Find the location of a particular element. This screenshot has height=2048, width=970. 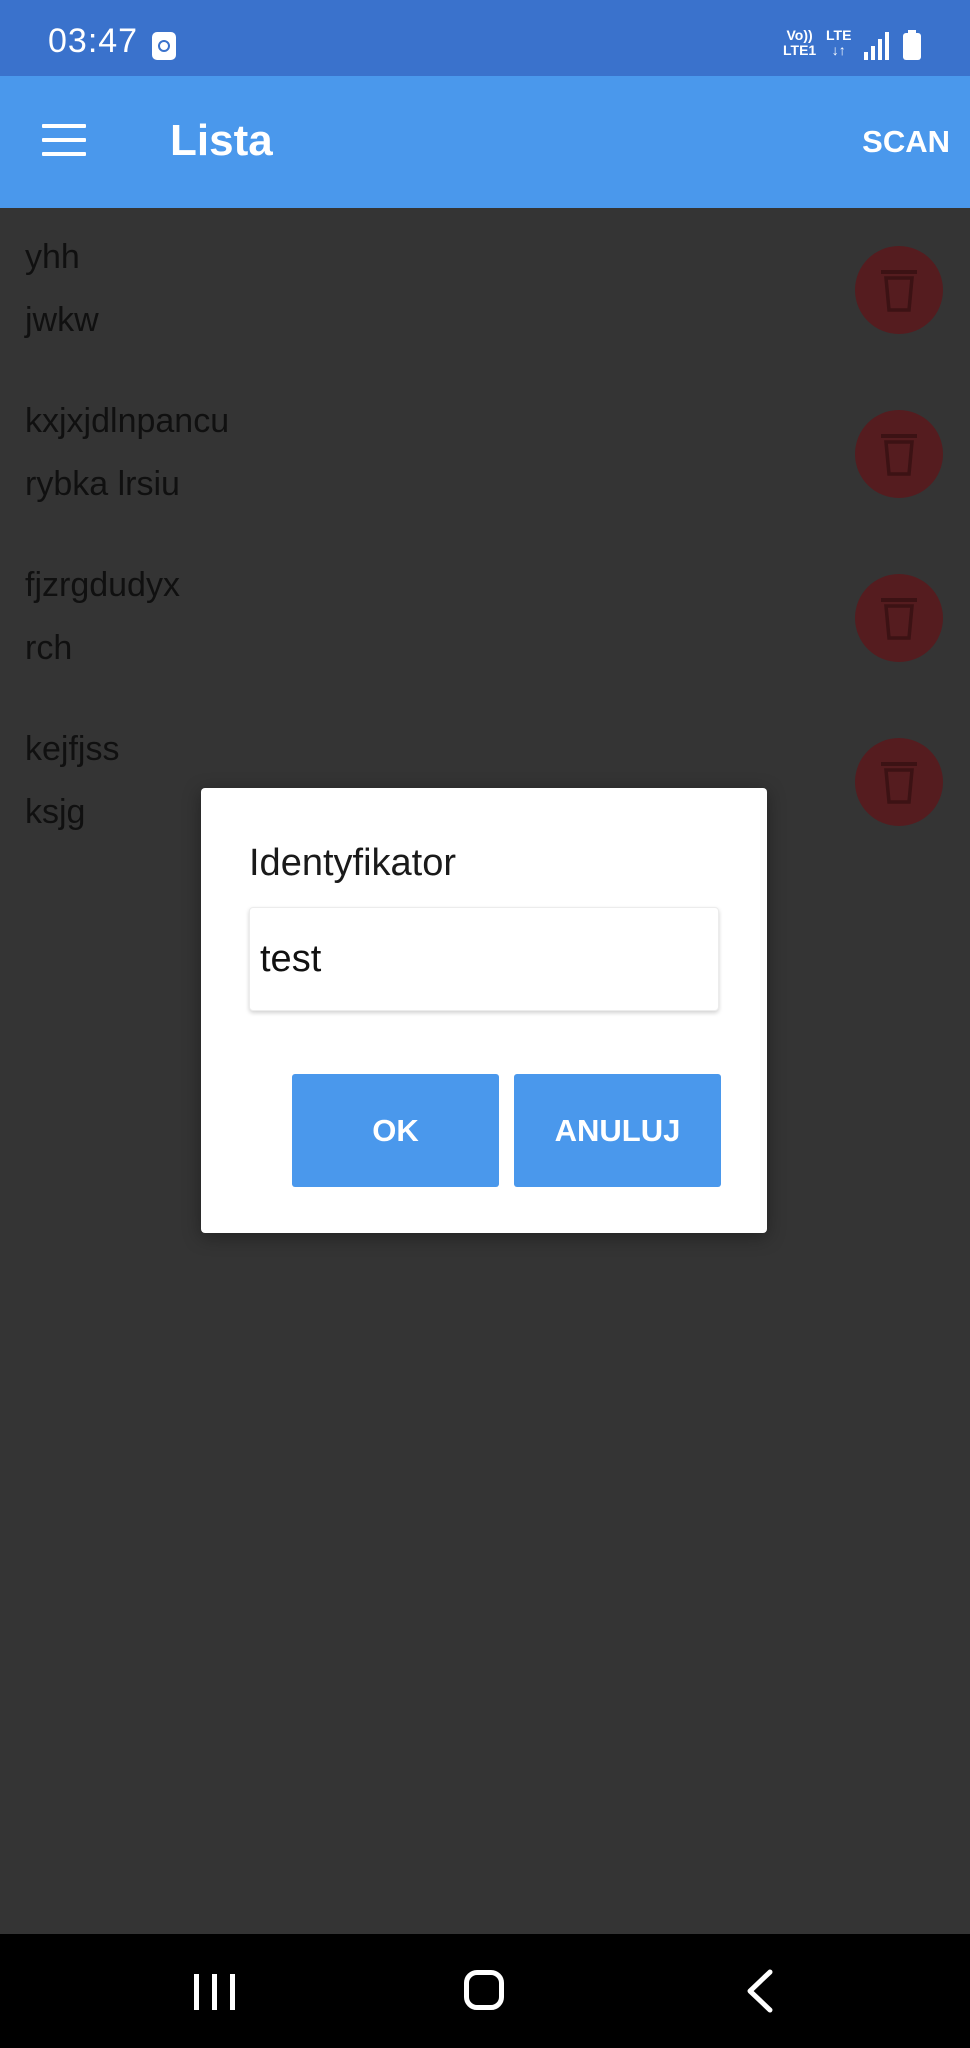

identifier-dialog: Identyfikator OK ANULUJ is located at coordinates (484, 1010).